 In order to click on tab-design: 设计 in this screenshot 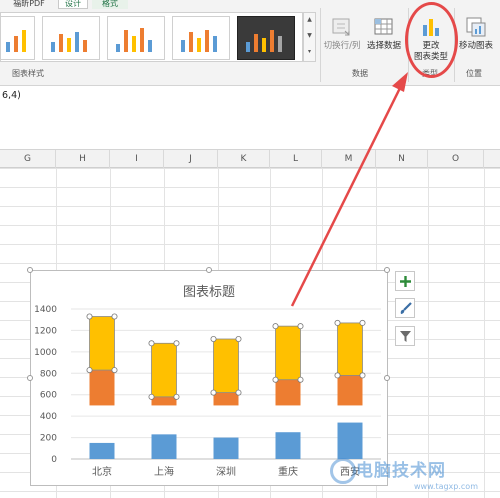, I will do `click(73, 4)`.